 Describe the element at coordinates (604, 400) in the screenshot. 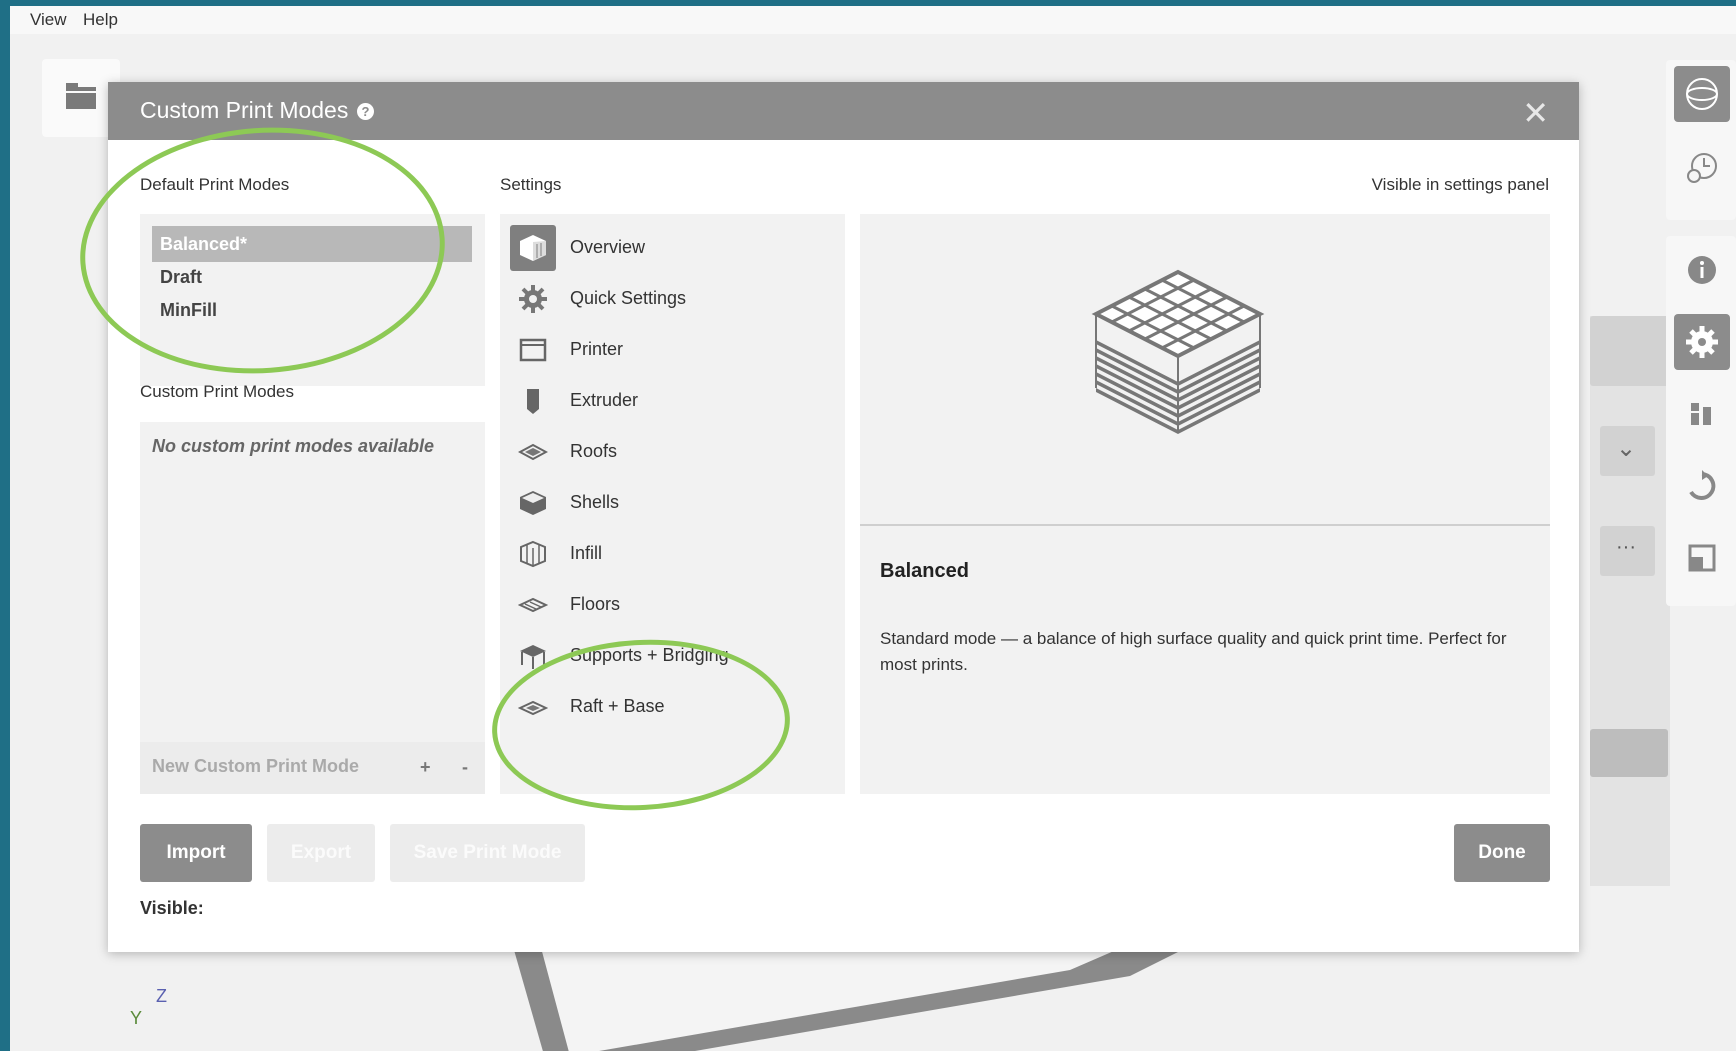

I see `setting-label-extruder: Extruder` at that location.